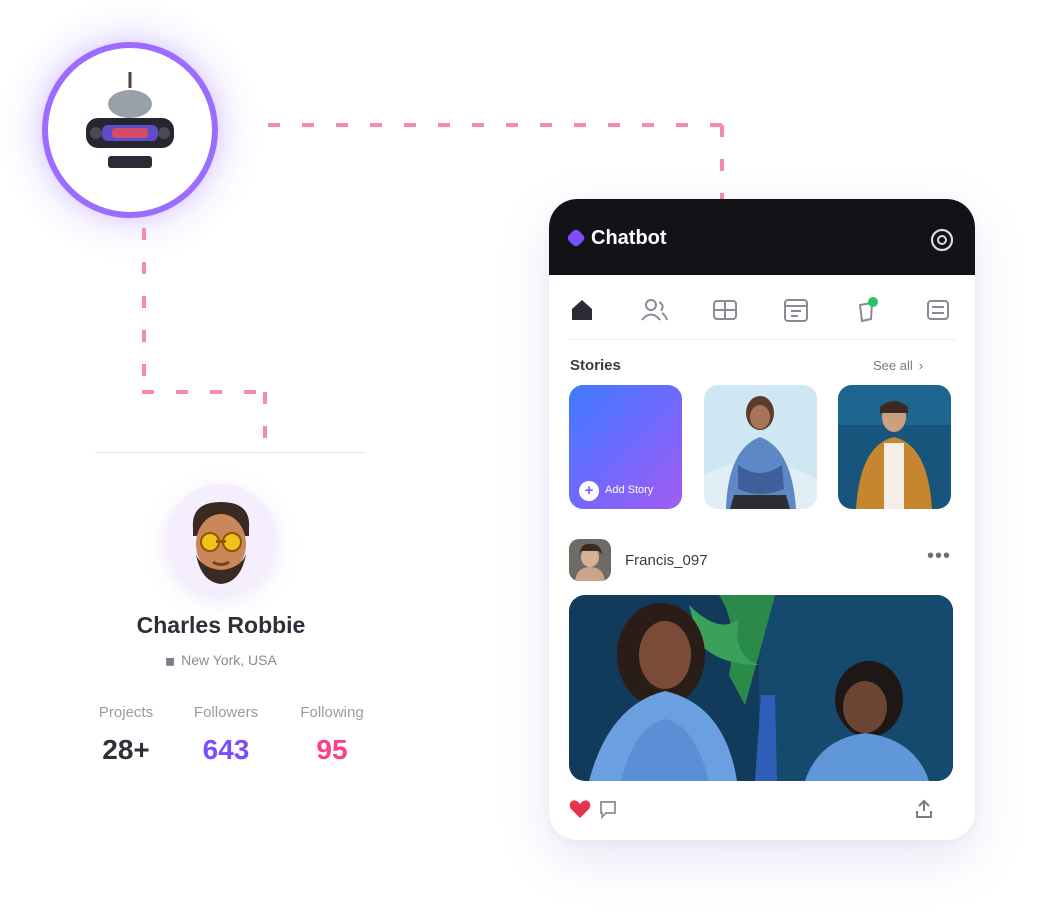  Describe the element at coordinates (126, 749) in the screenshot. I see `stat-value-projects: 28+` at that location.